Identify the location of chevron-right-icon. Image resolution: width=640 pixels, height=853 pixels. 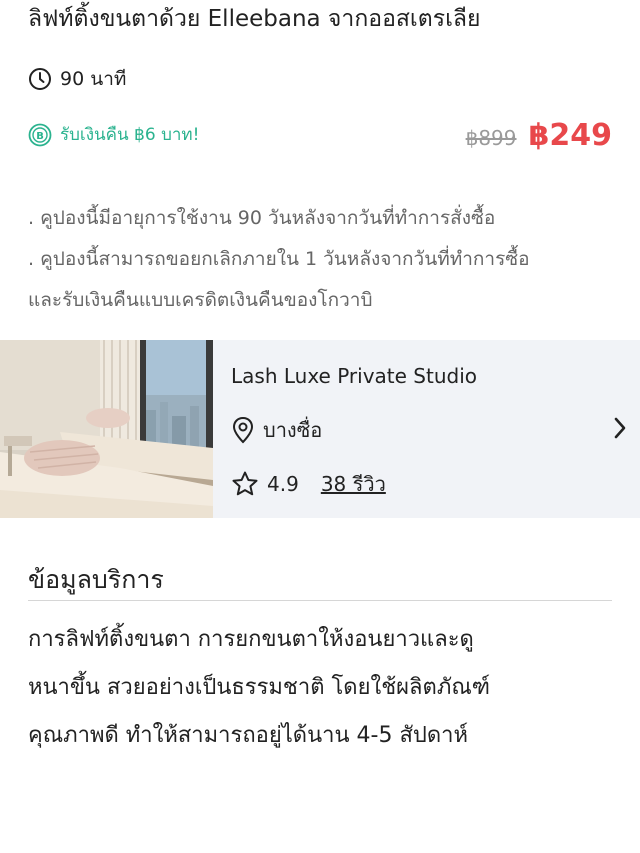
(620, 428).